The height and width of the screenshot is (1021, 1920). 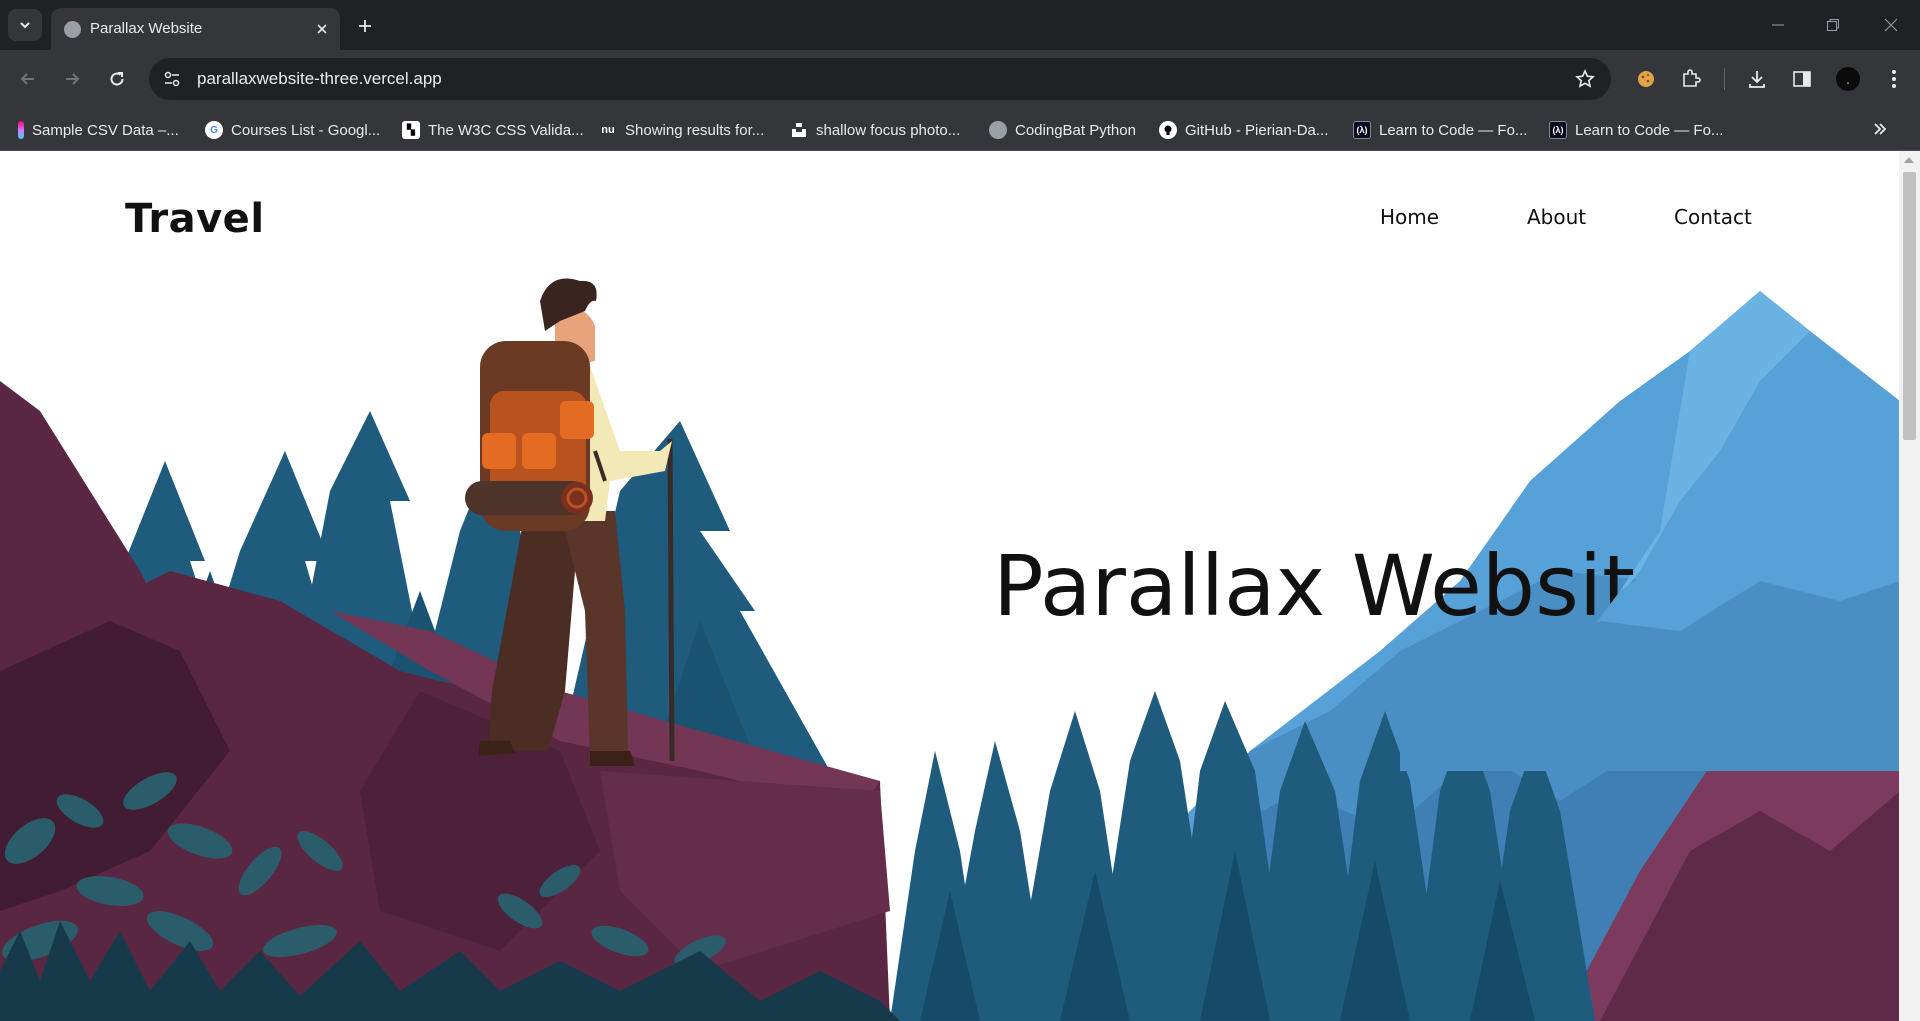 What do you see at coordinates (671, 600) in the screenshot?
I see `hiker-pole` at bounding box center [671, 600].